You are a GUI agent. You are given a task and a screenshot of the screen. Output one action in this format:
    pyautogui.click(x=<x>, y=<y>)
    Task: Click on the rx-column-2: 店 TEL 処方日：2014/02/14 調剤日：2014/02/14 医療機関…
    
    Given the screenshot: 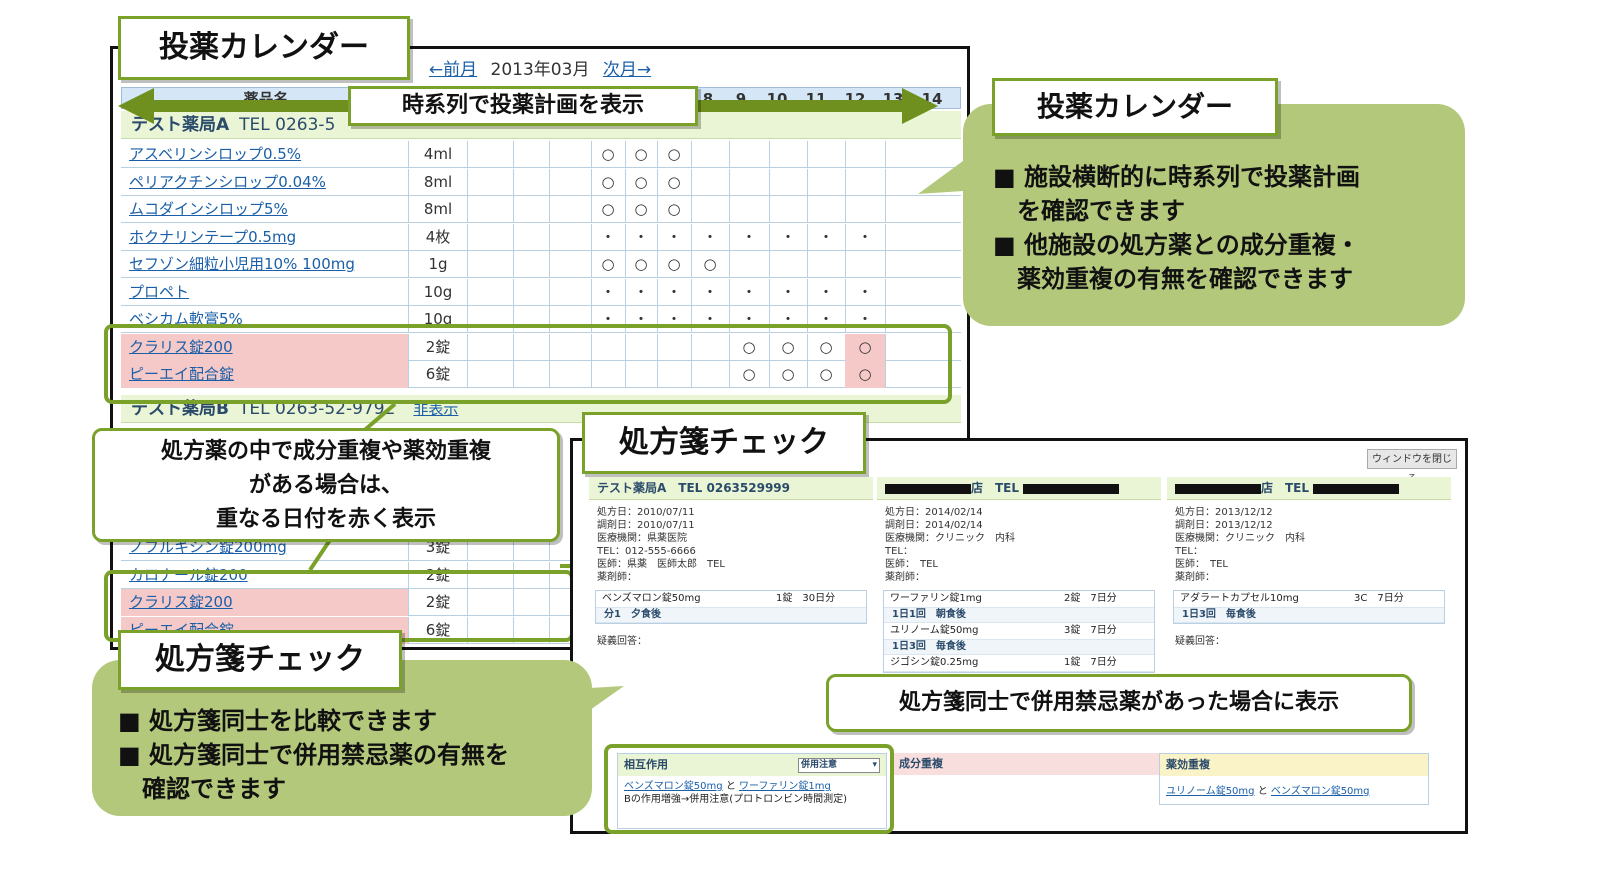 What is the action you would take?
    pyautogui.click(x=1019, y=575)
    